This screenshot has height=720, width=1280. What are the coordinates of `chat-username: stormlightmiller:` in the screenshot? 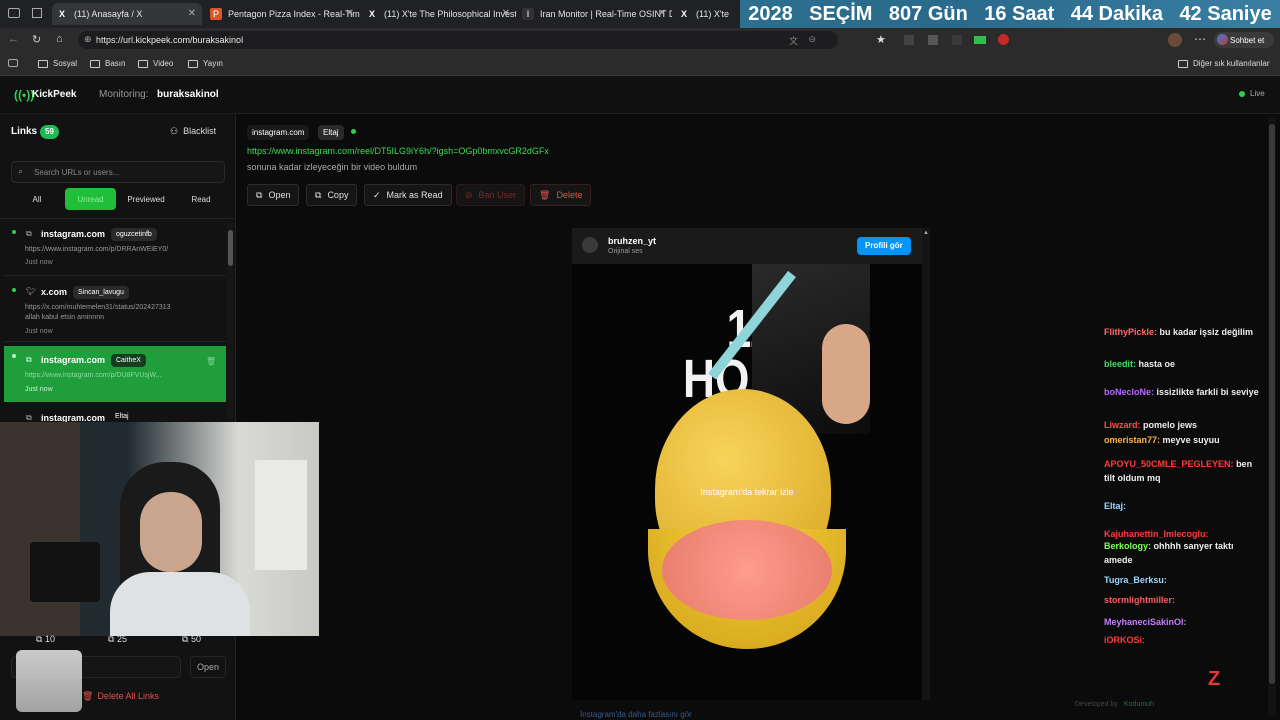 It's located at (1139, 600).